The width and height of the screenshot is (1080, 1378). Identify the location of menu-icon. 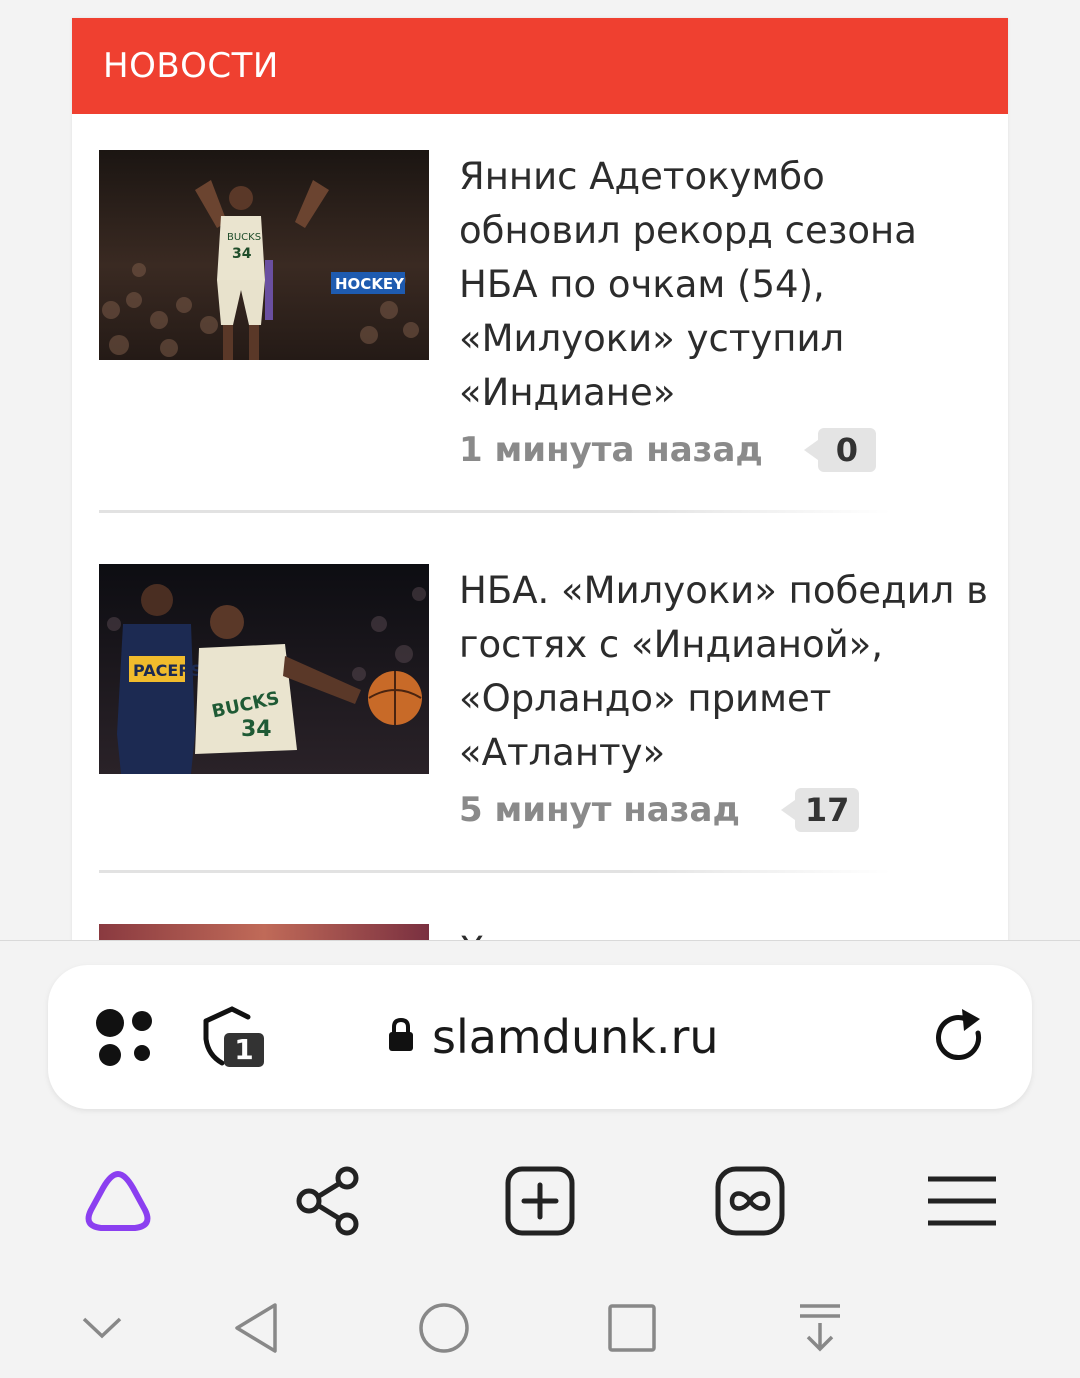
(962, 1201).